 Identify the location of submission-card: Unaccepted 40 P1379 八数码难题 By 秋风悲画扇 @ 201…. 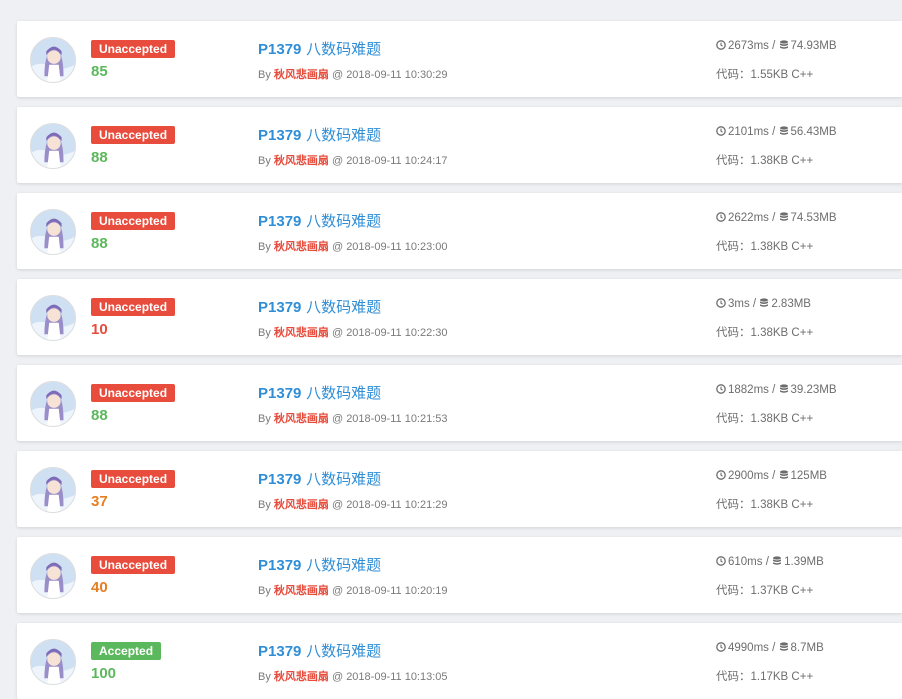
(459, 575).